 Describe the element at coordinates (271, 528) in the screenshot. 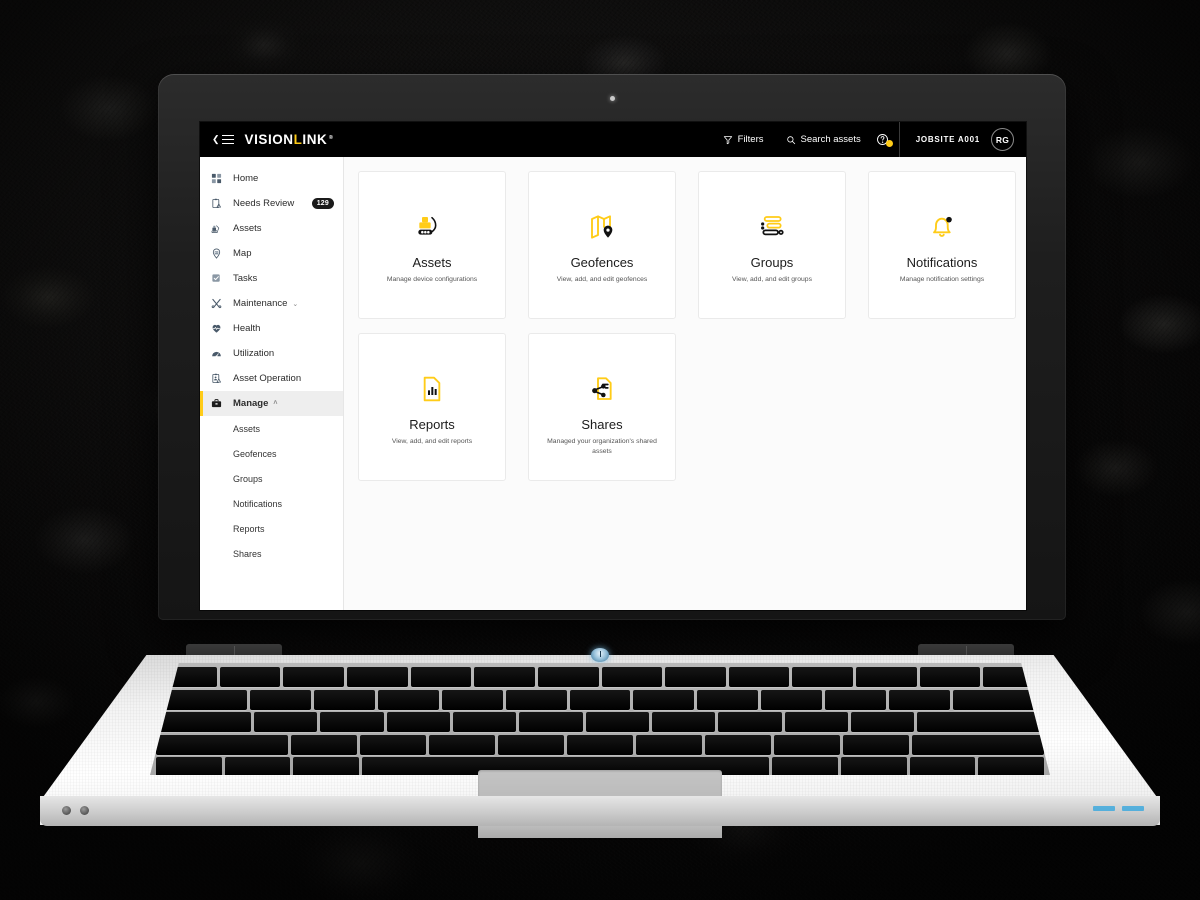

I see `sidebar-subitem-reports: Reports` at that location.